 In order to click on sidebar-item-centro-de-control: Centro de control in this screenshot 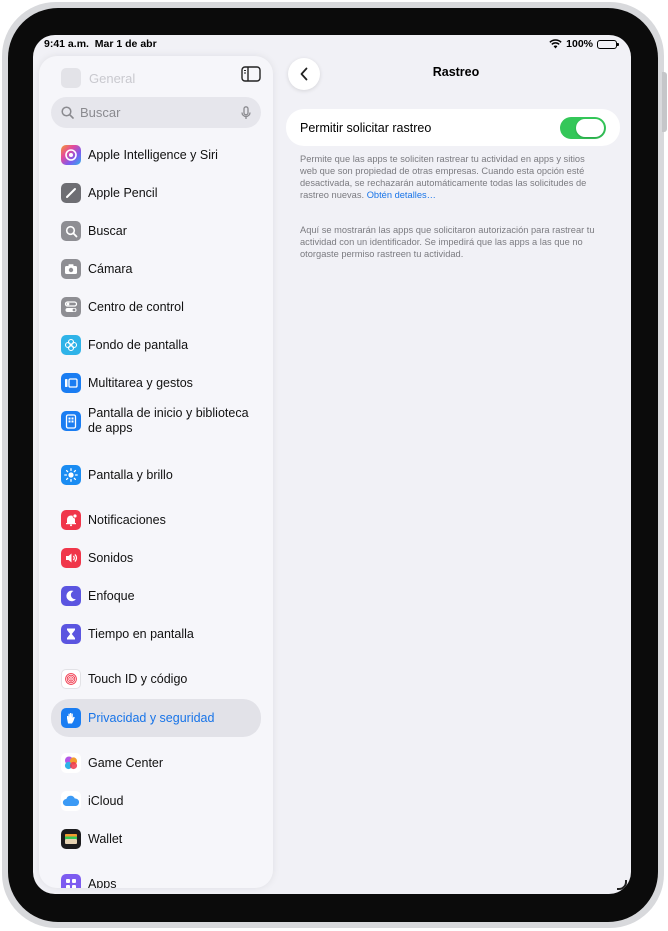, I will do `click(156, 307)`.